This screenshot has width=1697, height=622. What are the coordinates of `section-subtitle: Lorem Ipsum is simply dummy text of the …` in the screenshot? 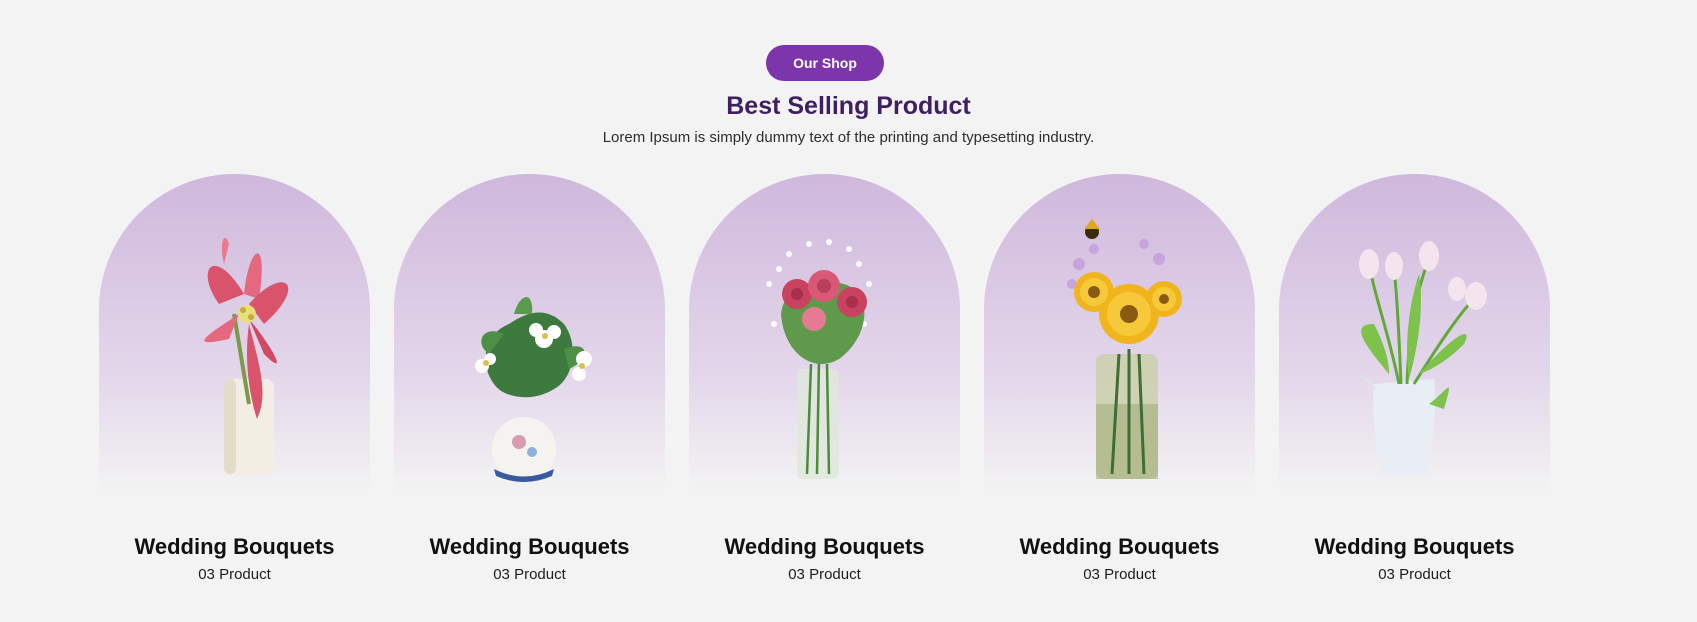 It's located at (848, 137).